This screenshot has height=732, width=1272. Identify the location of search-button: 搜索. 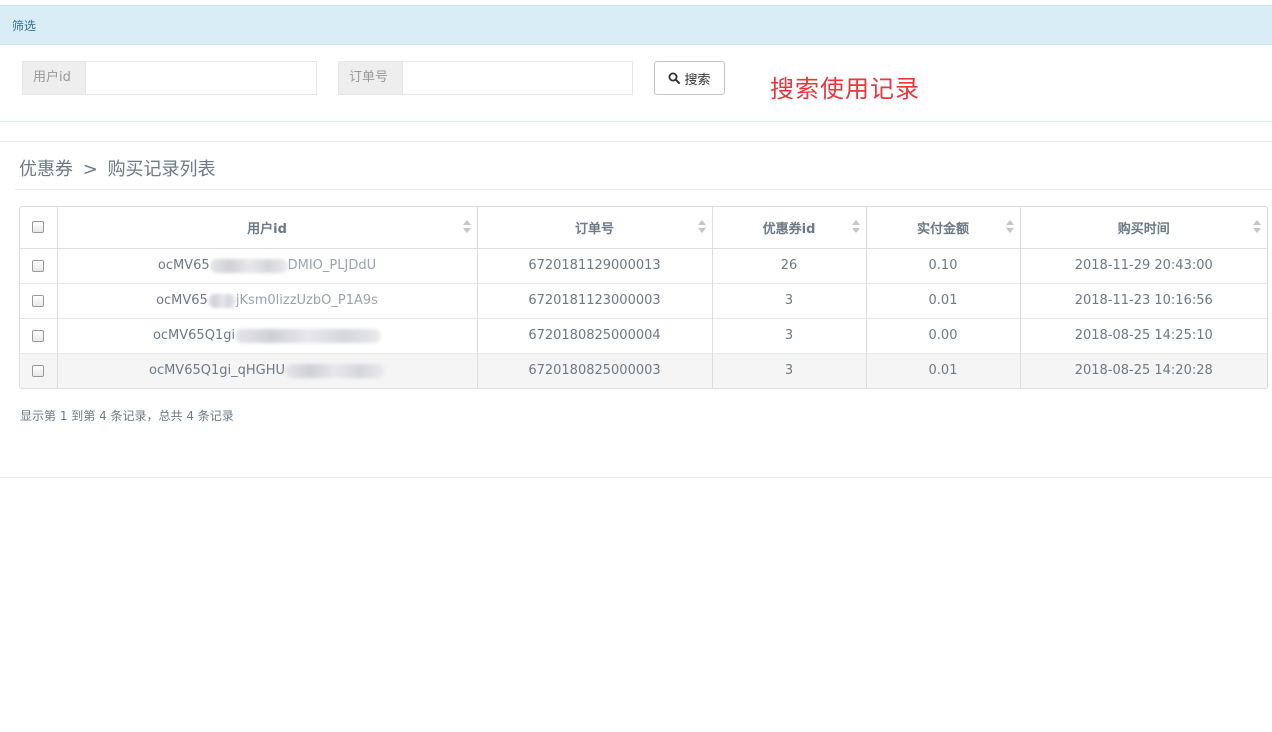
(689, 78).